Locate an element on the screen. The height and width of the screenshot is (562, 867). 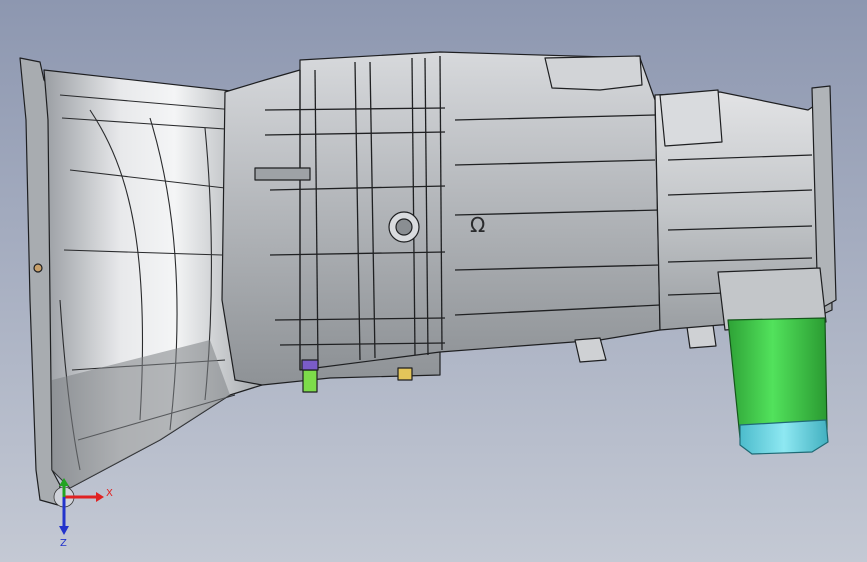
top-boss is located at coordinates (593, 73).